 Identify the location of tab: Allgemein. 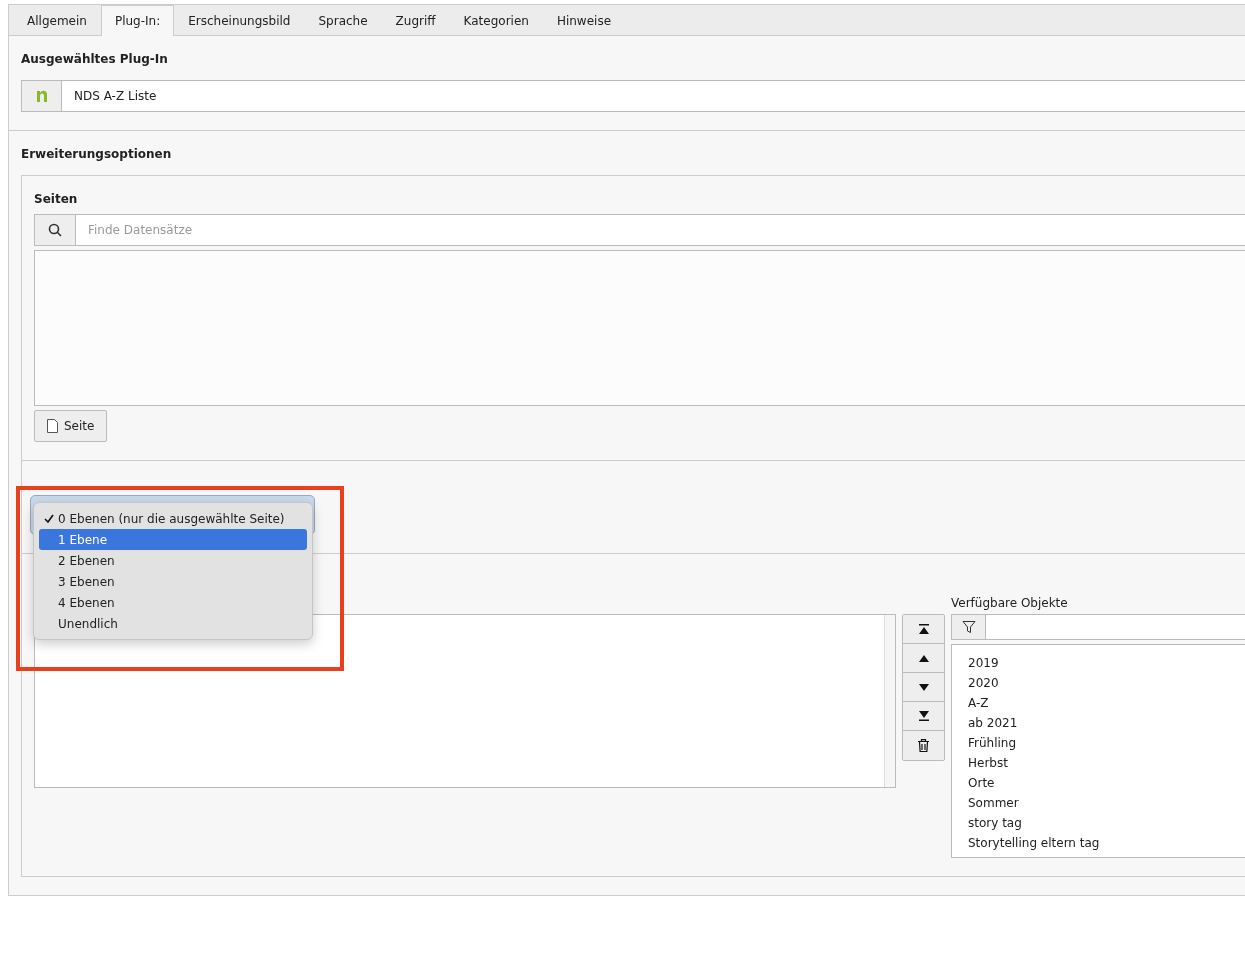
(57, 20).